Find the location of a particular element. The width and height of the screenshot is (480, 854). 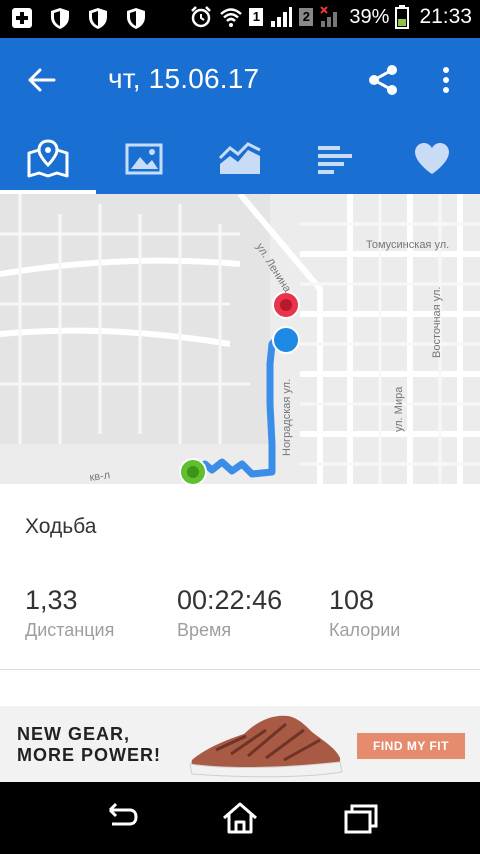

status-bar: 1 2 39% 21:33 is located at coordinates (240, 19).